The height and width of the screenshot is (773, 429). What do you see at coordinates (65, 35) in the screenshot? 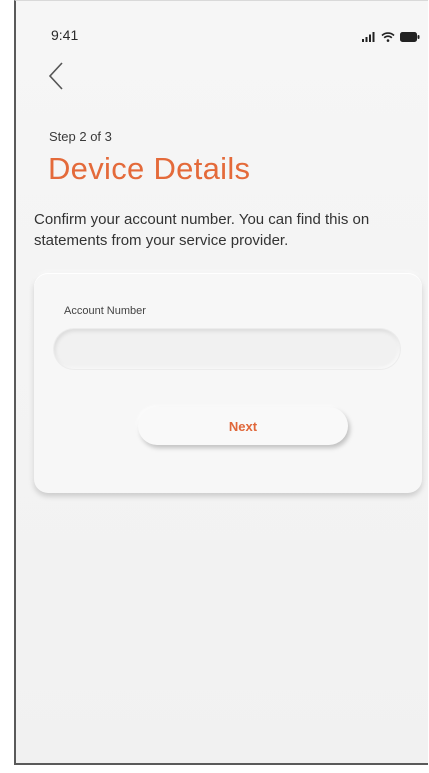
I see `status-time: 9:41` at bounding box center [65, 35].